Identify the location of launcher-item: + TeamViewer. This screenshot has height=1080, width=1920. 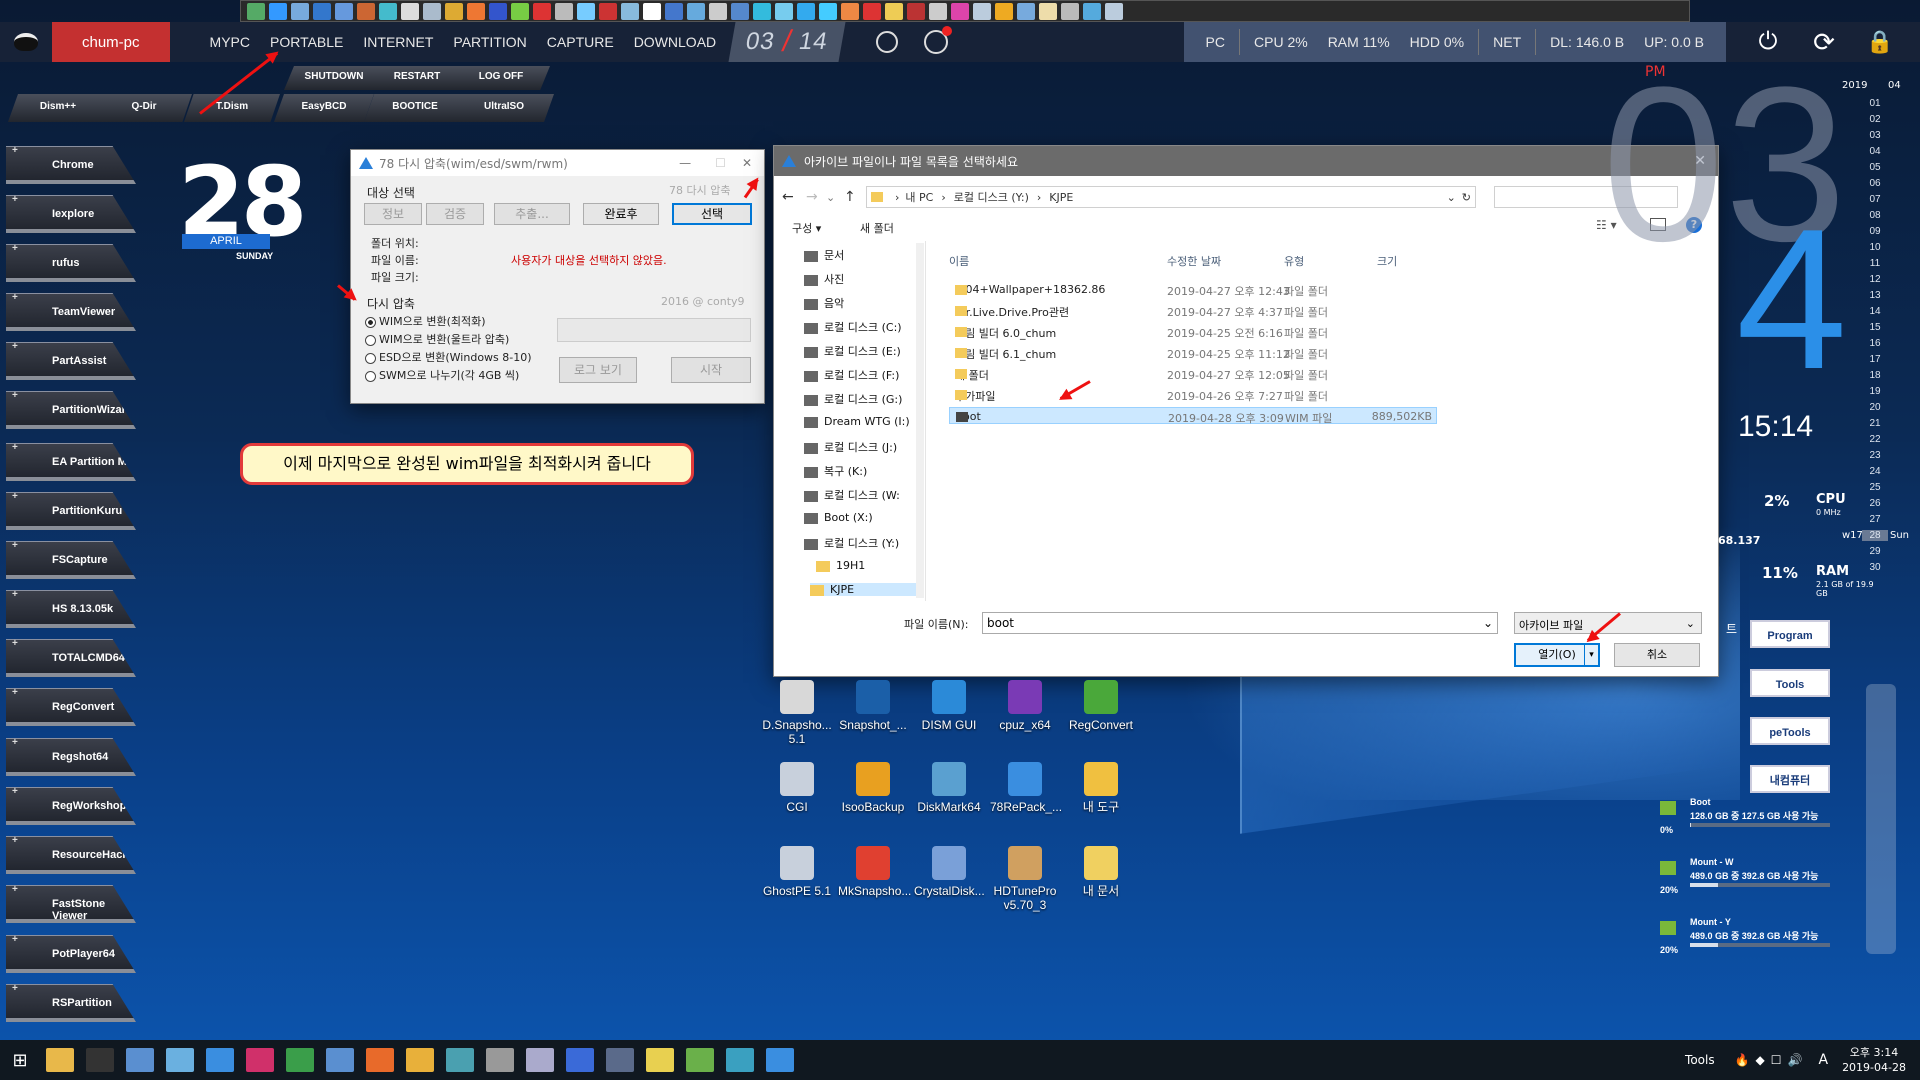
(71, 312).